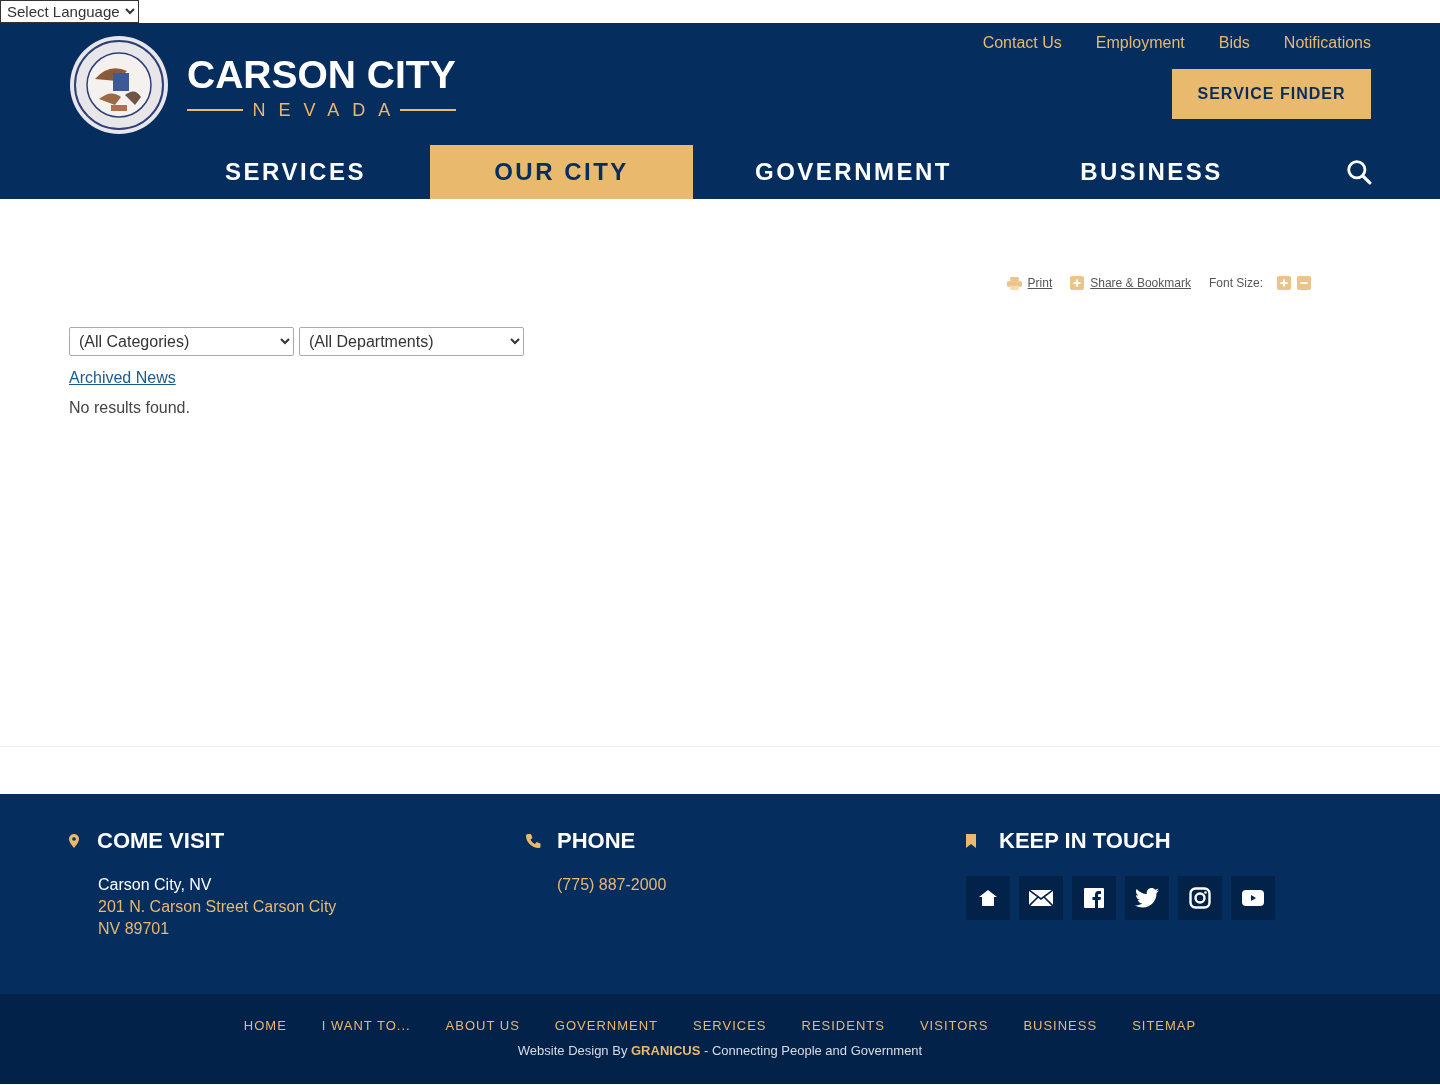 Image resolution: width=1440 pixels, height=1085 pixels. What do you see at coordinates (761, 885) in the screenshot?
I see `footer-link: (775) 887-2000` at bounding box center [761, 885].